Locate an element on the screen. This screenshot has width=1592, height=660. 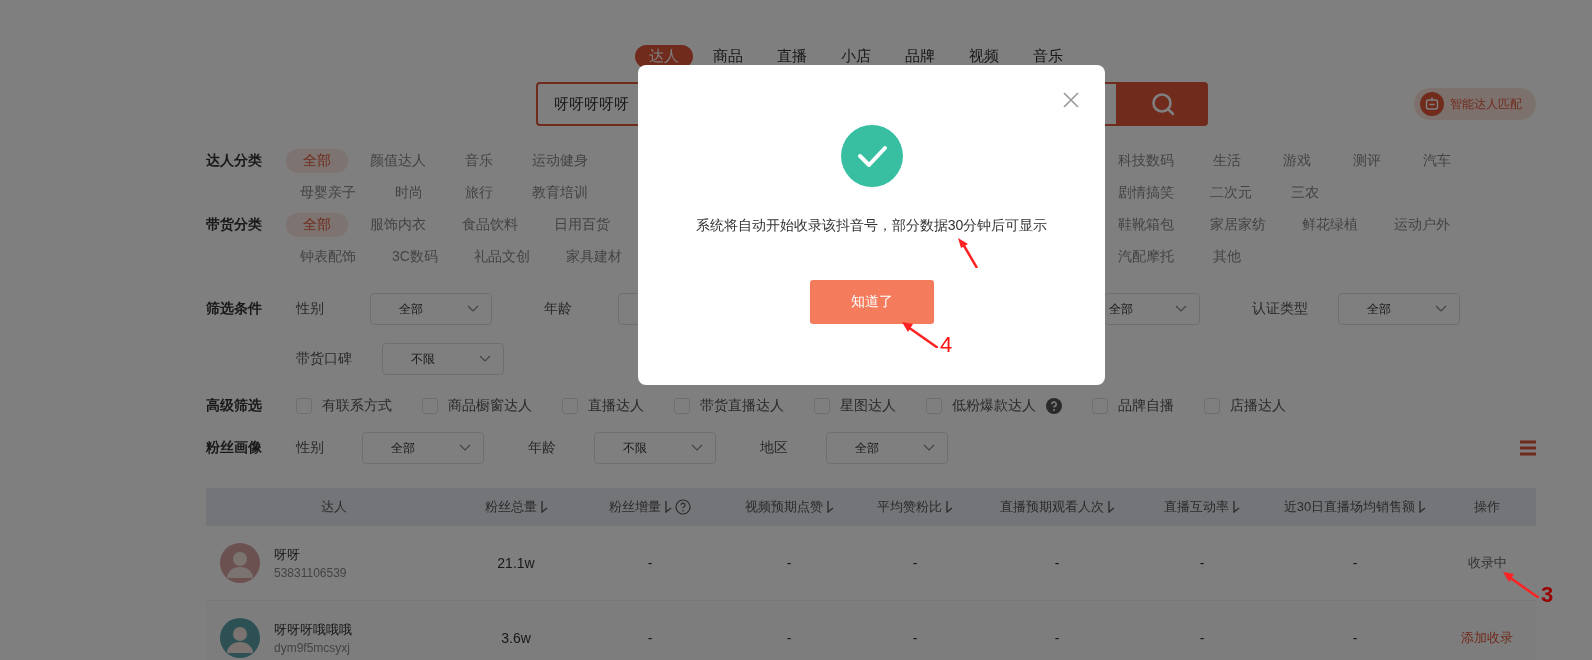
category-option: 服饰内衣 is located at coordinates (398, 225).